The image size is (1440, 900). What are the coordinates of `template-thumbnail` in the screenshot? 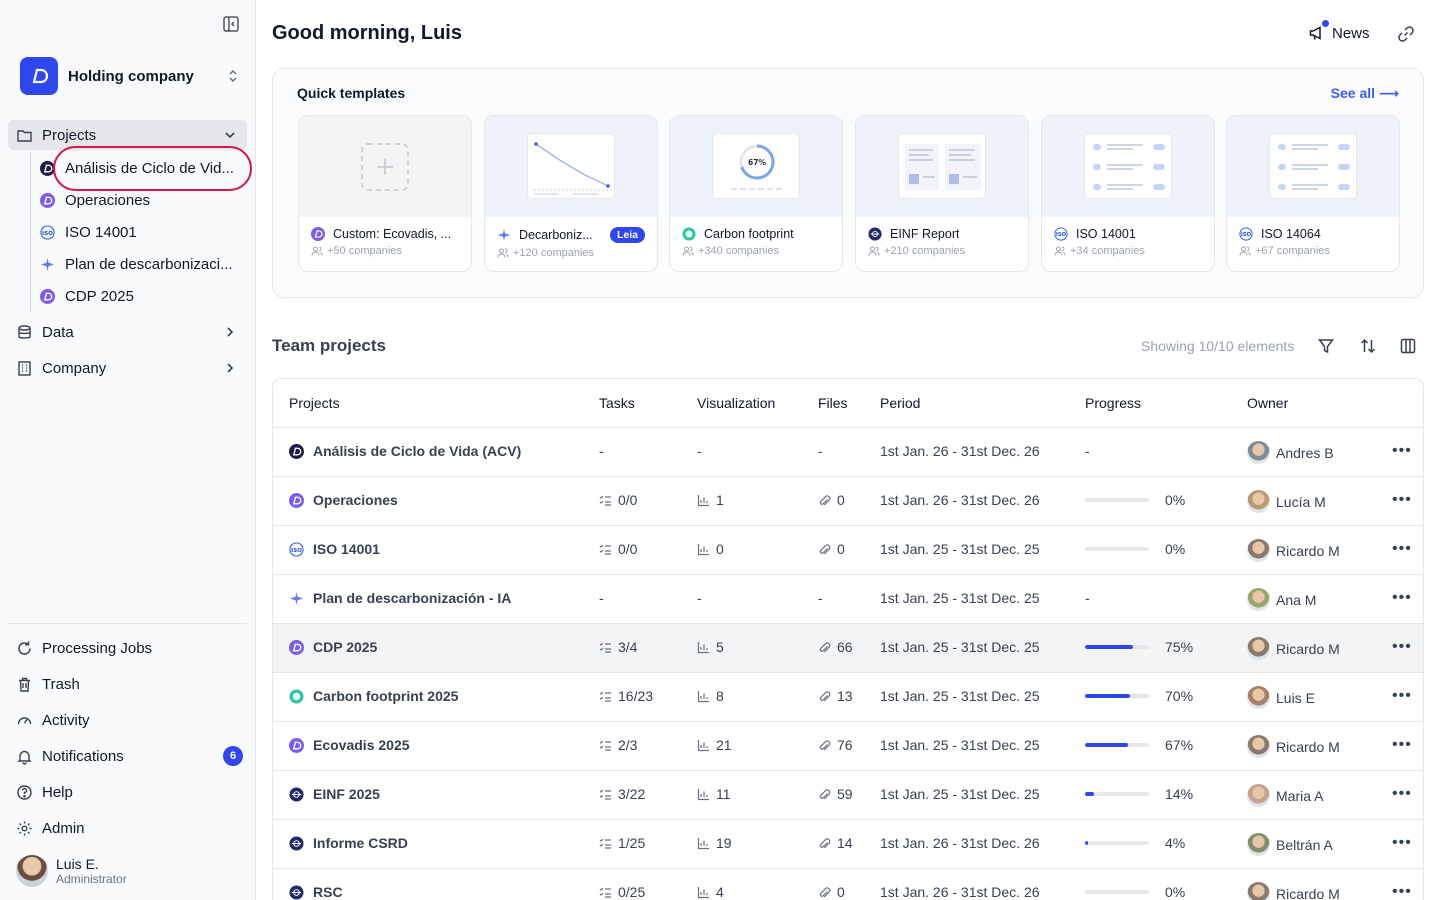 It's located at (1313, 166).